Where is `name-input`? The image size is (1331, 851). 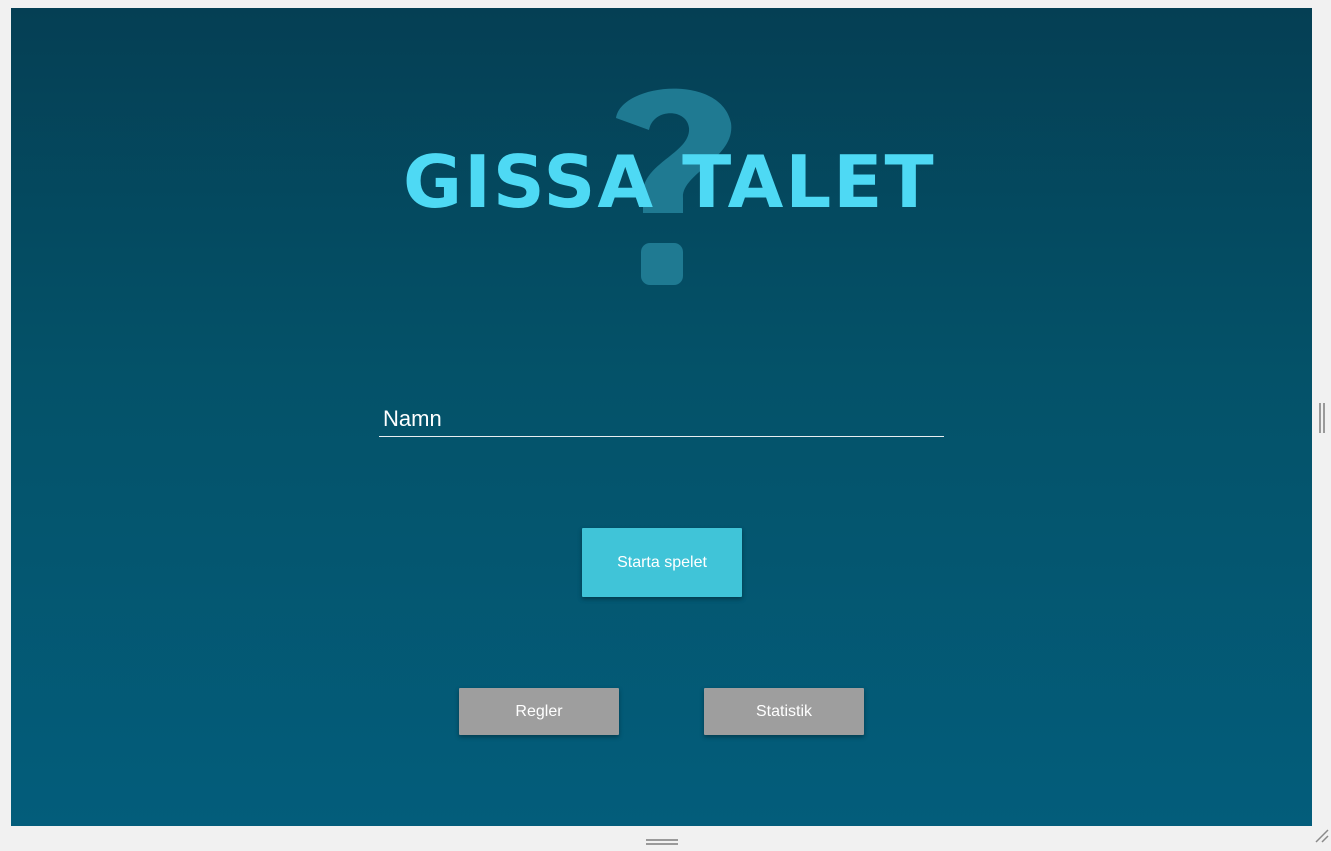 name-input is located at coordinates (661, 418).